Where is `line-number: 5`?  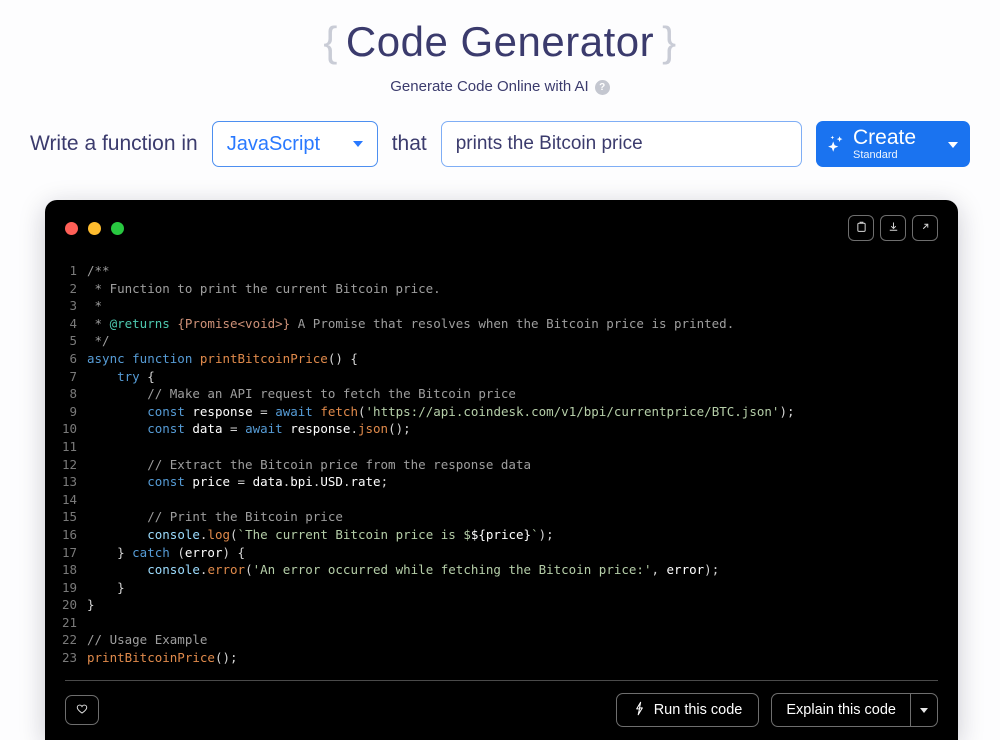 line-number: 5 is located at coordinates (73, 341).